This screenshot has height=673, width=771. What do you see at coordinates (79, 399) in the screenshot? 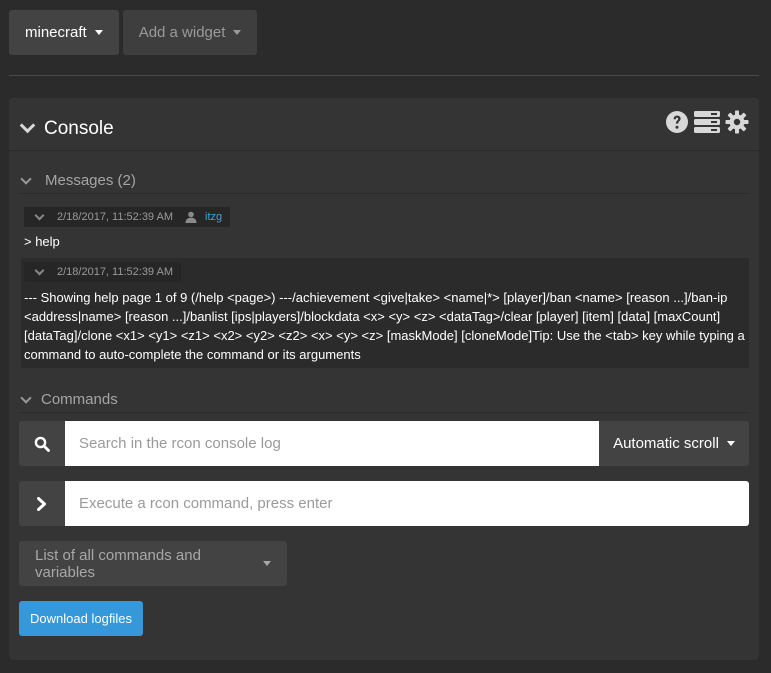
I see `commands-section-label: Commands` at bounding box center [79, 399].